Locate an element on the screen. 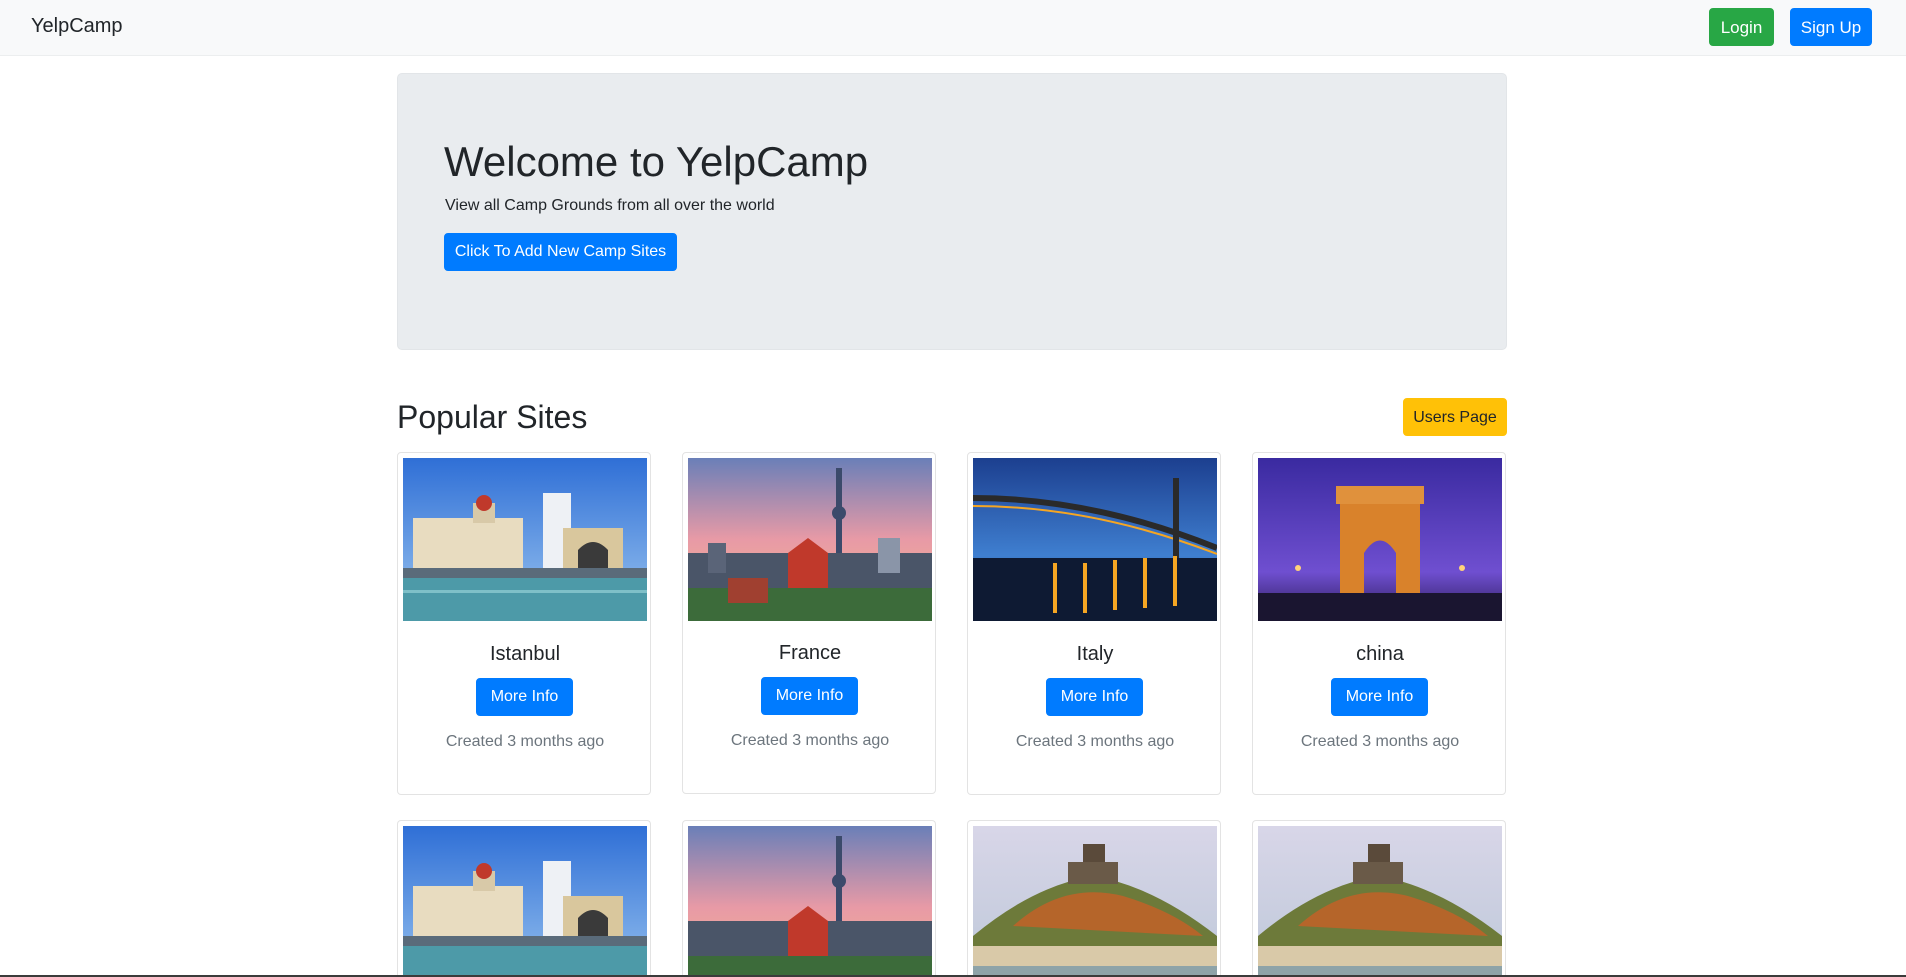 The width and height of the screenshot is (1906, 977). top-navbar: YelpCamp Login Sign Up is located at coordinates (953, 28).